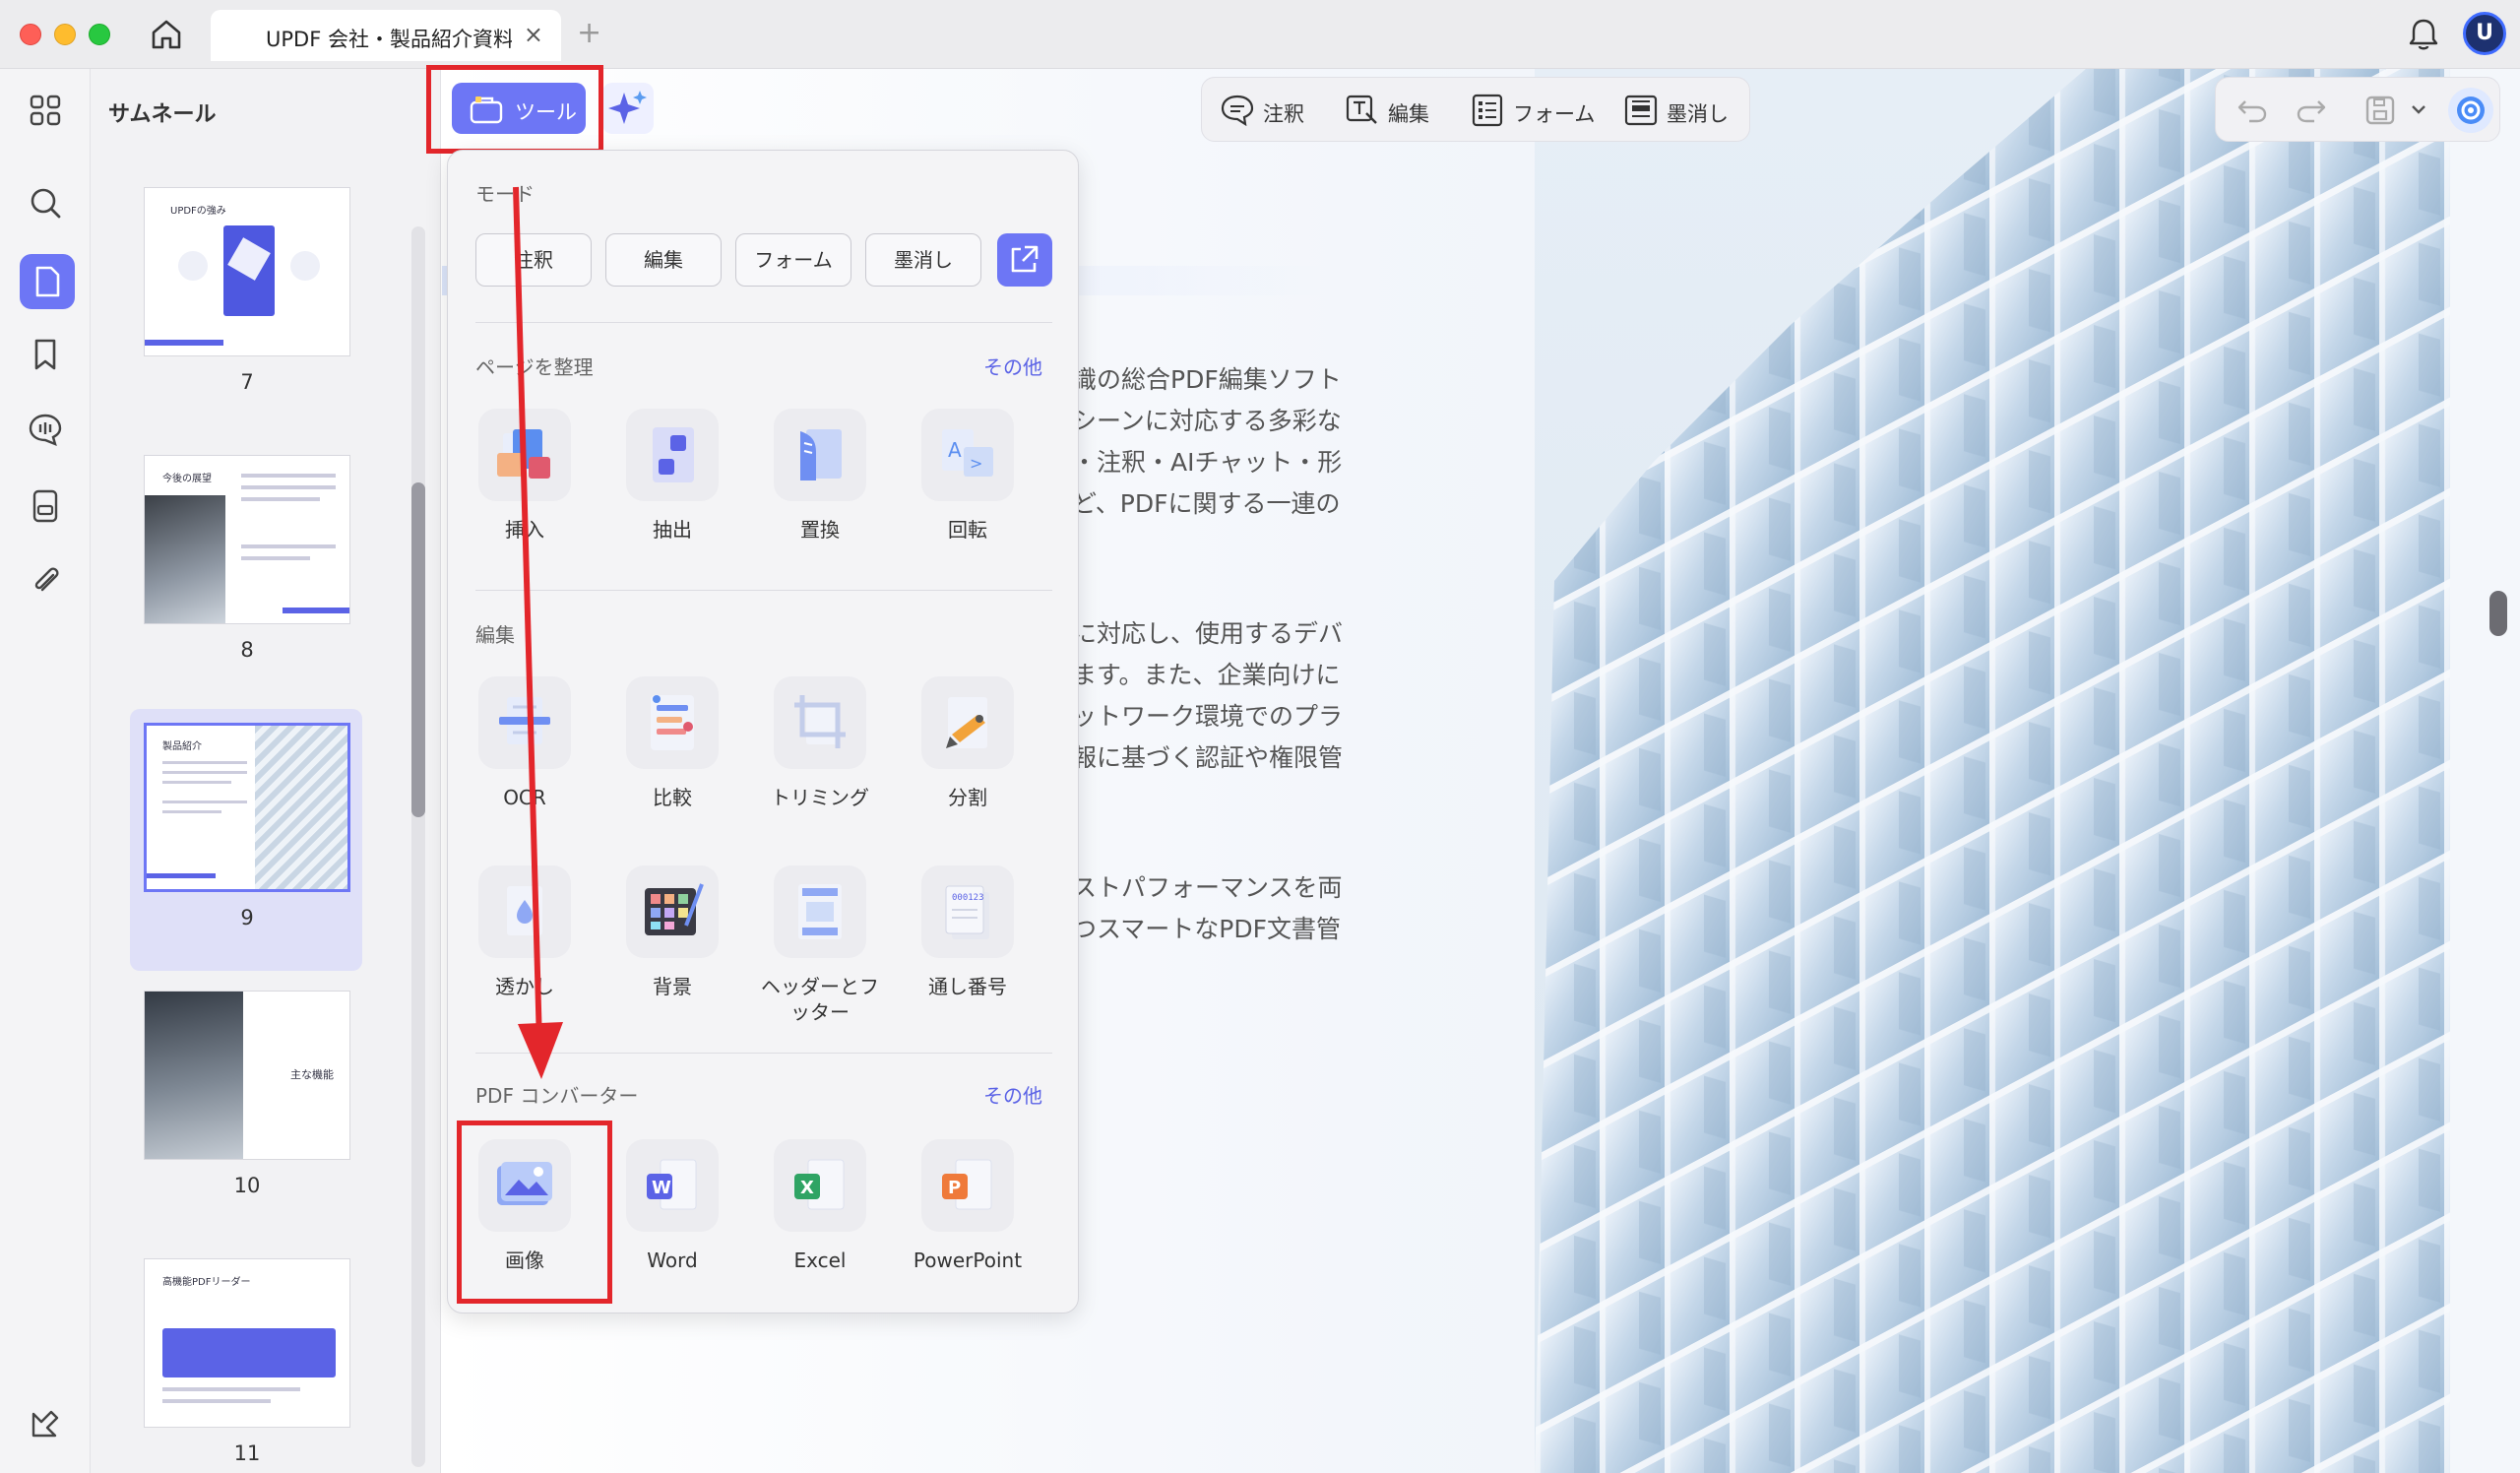  What do you see at coordinates (661, 1188) in the screenshot?
I see `svg-text: W` at bounding box center [661, 1188].